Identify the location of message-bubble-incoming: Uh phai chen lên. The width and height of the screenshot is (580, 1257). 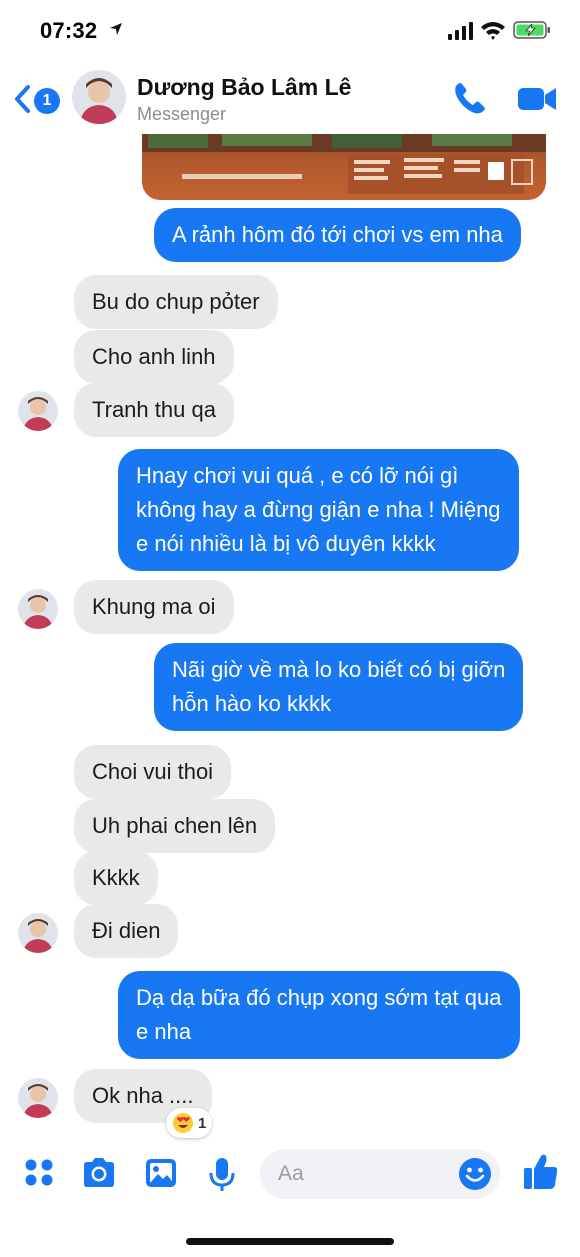
(175, 826).